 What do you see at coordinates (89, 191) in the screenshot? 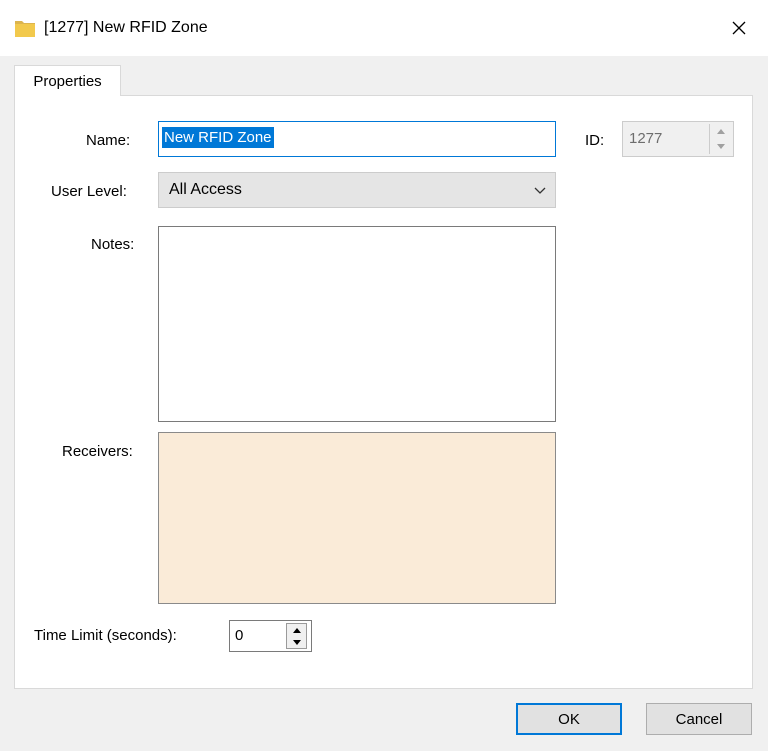
I see `user-level-label: User Level:` at bounding box center [89, 191].